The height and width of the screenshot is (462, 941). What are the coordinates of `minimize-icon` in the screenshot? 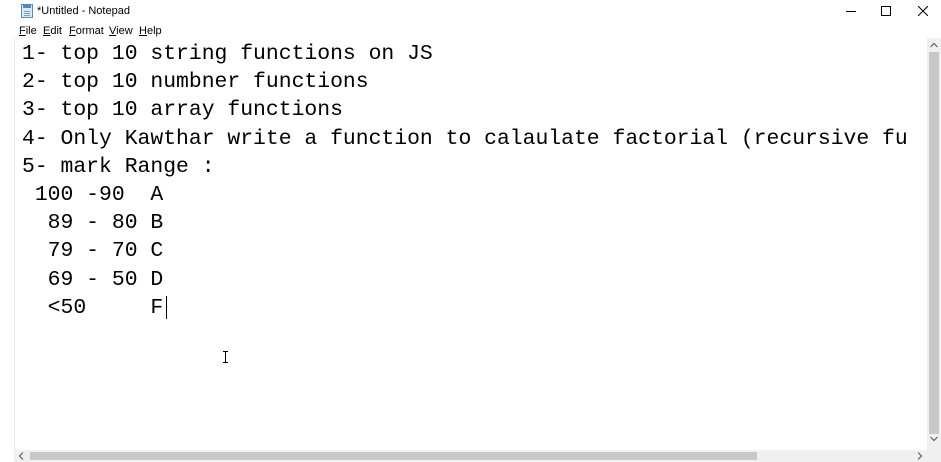 It's located at (850, 11).